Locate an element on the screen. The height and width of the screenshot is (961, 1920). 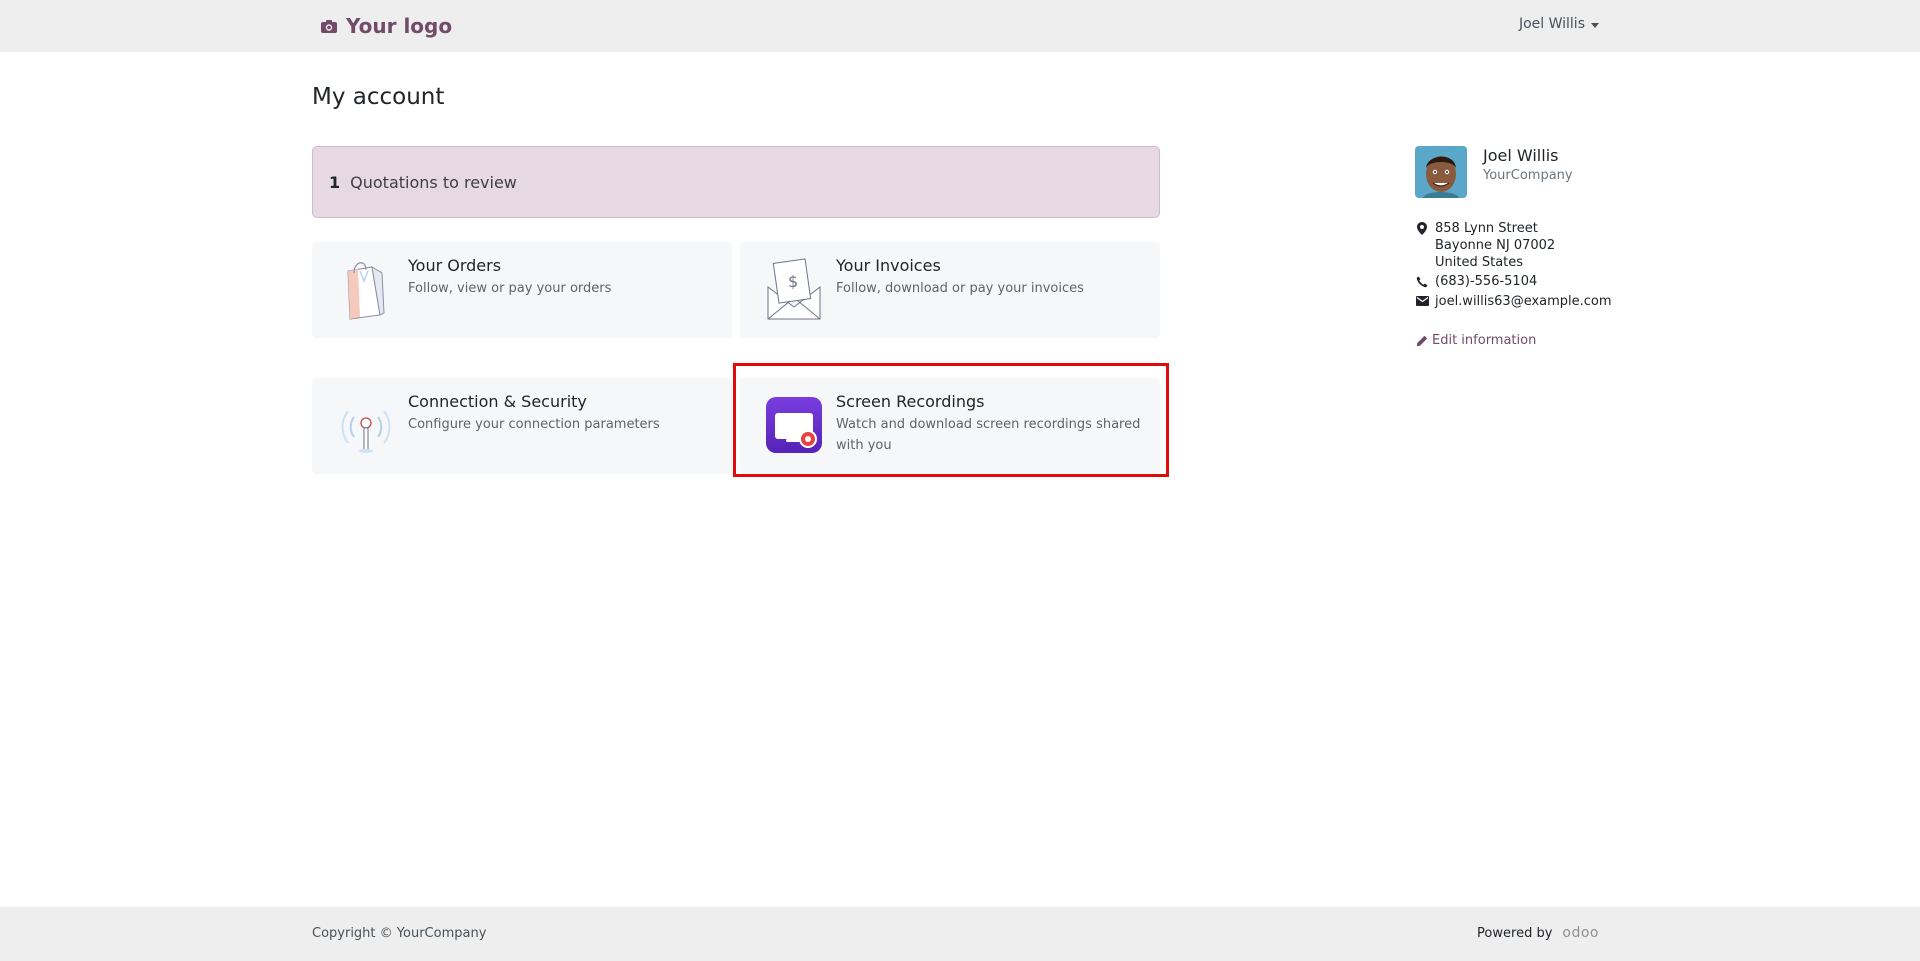
quotations-label: Quotations to review is located at coordinates (433, 182).